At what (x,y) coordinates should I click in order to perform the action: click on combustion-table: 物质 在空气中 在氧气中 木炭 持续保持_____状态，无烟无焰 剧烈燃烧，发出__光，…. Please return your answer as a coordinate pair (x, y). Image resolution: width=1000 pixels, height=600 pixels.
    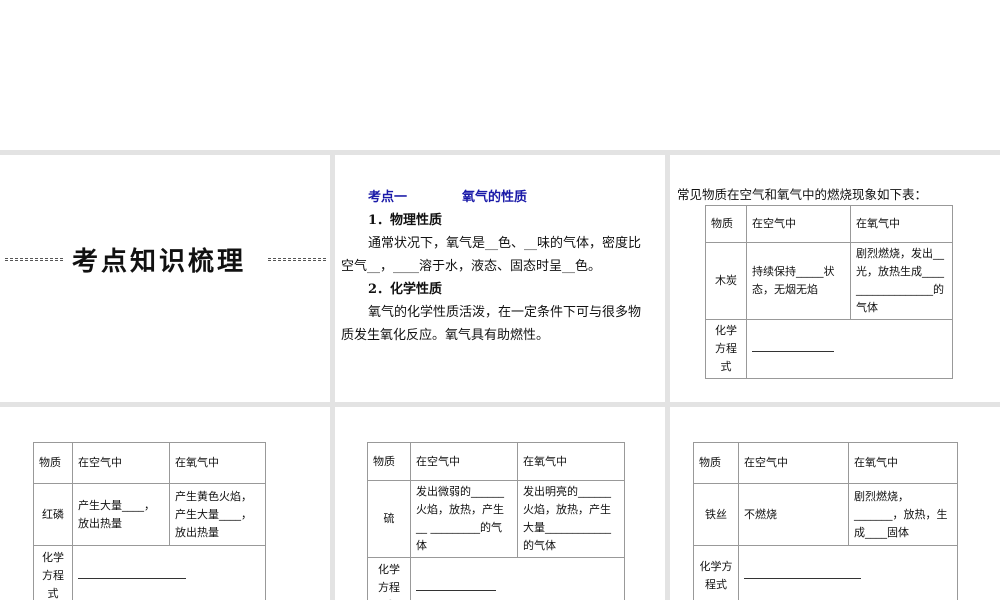
    Looking at the image, I should click on (829, 292).